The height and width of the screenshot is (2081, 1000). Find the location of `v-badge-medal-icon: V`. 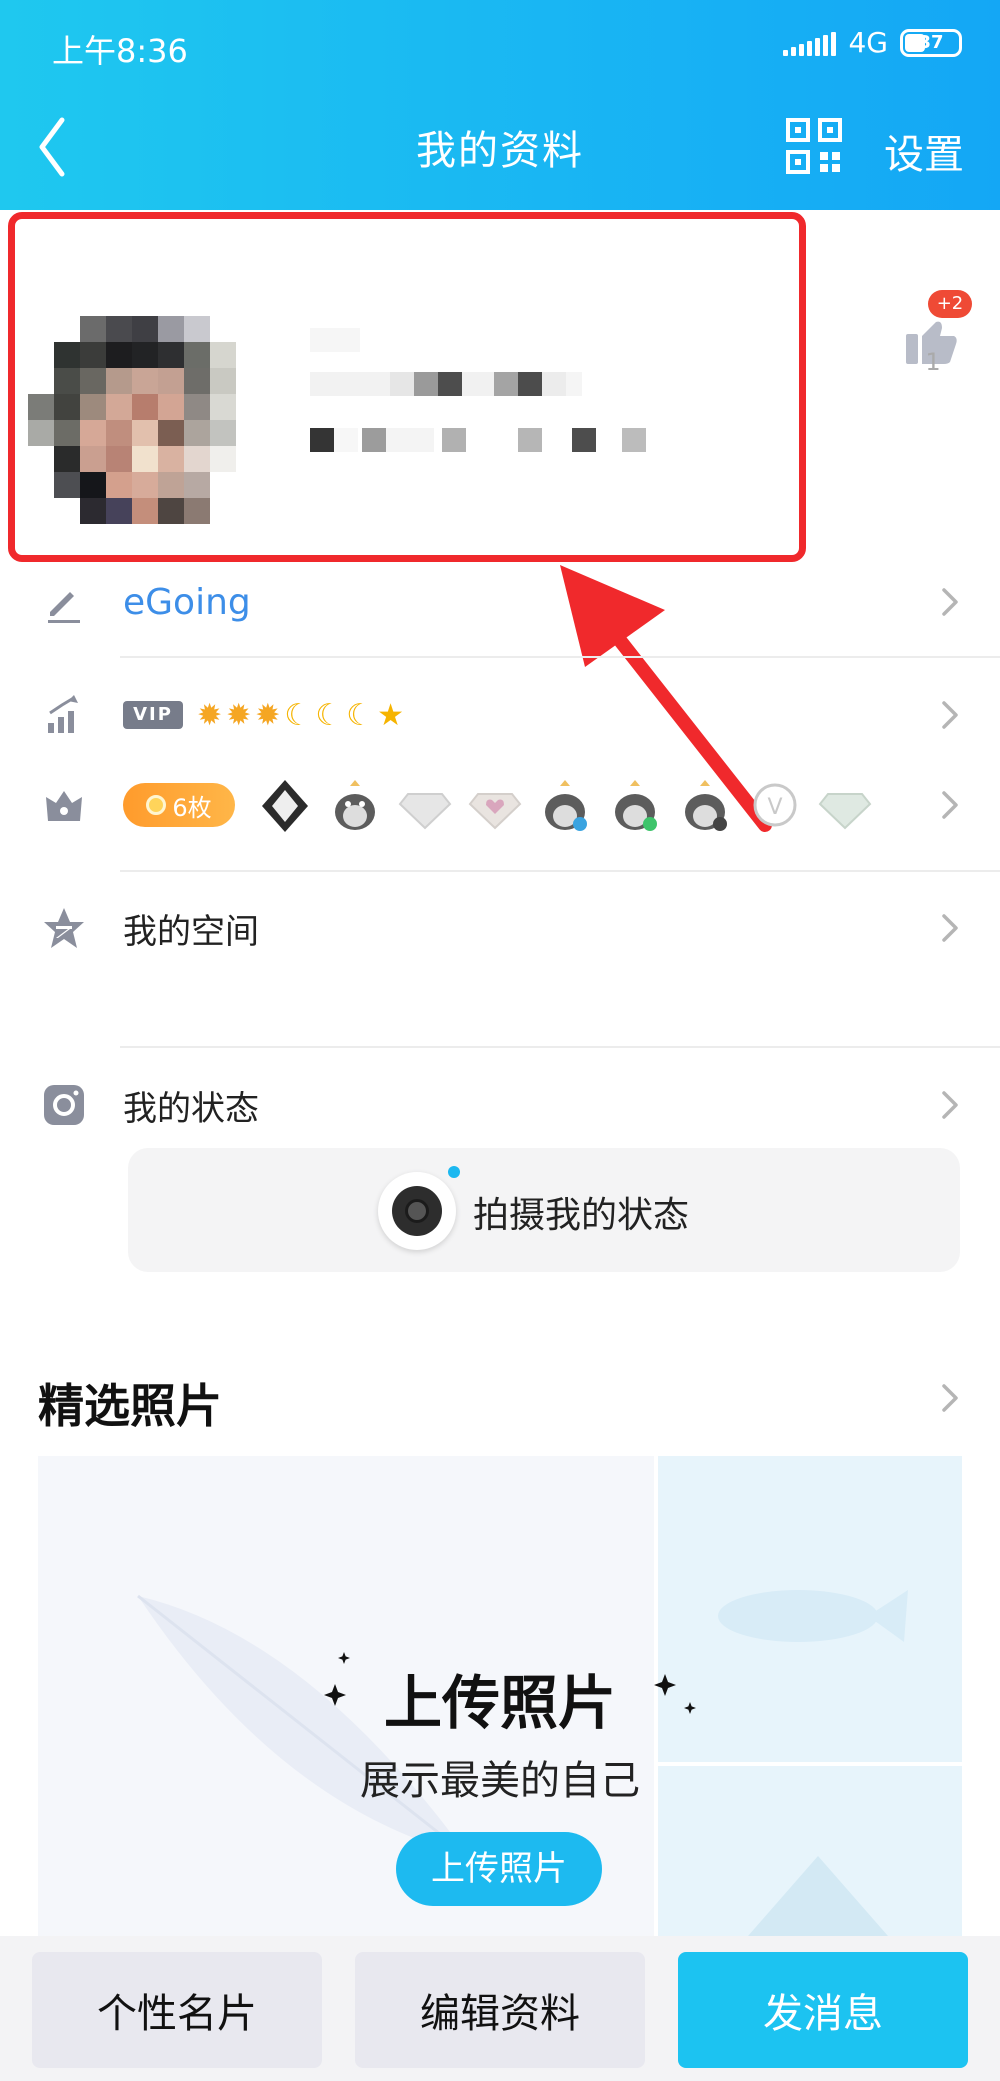

v-badge-medal-icon: V is located at coordinates (775, 805).